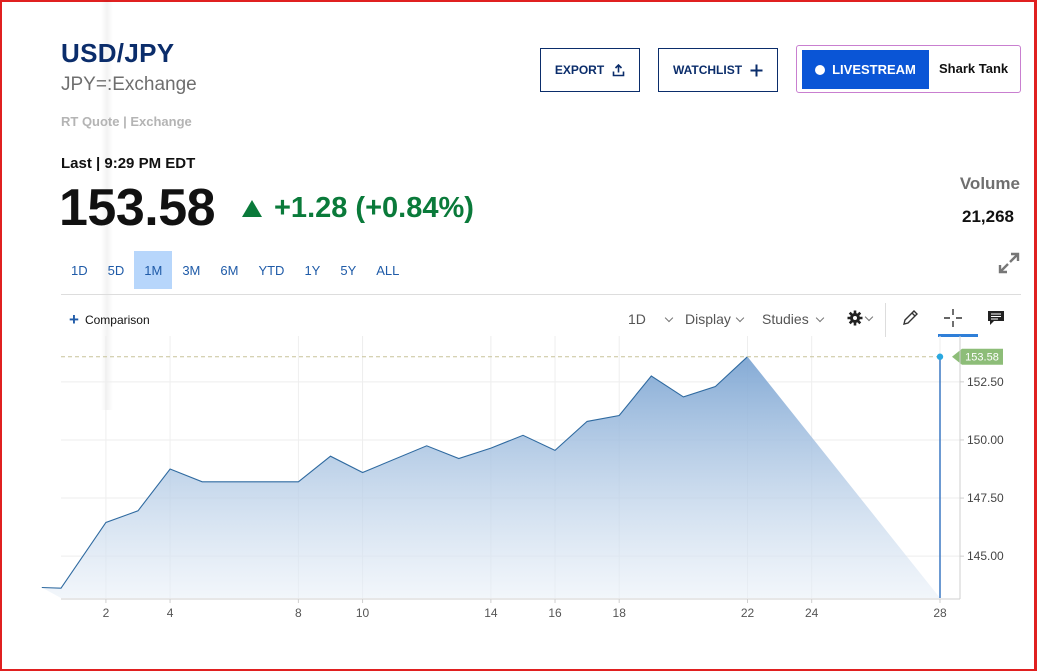 The height and width of the screenshot is (671, 1037). What do you see at coordinates (940, 613) in the screenshot?
I see `x-tick-label: 28` at bounding box center [940, 613].